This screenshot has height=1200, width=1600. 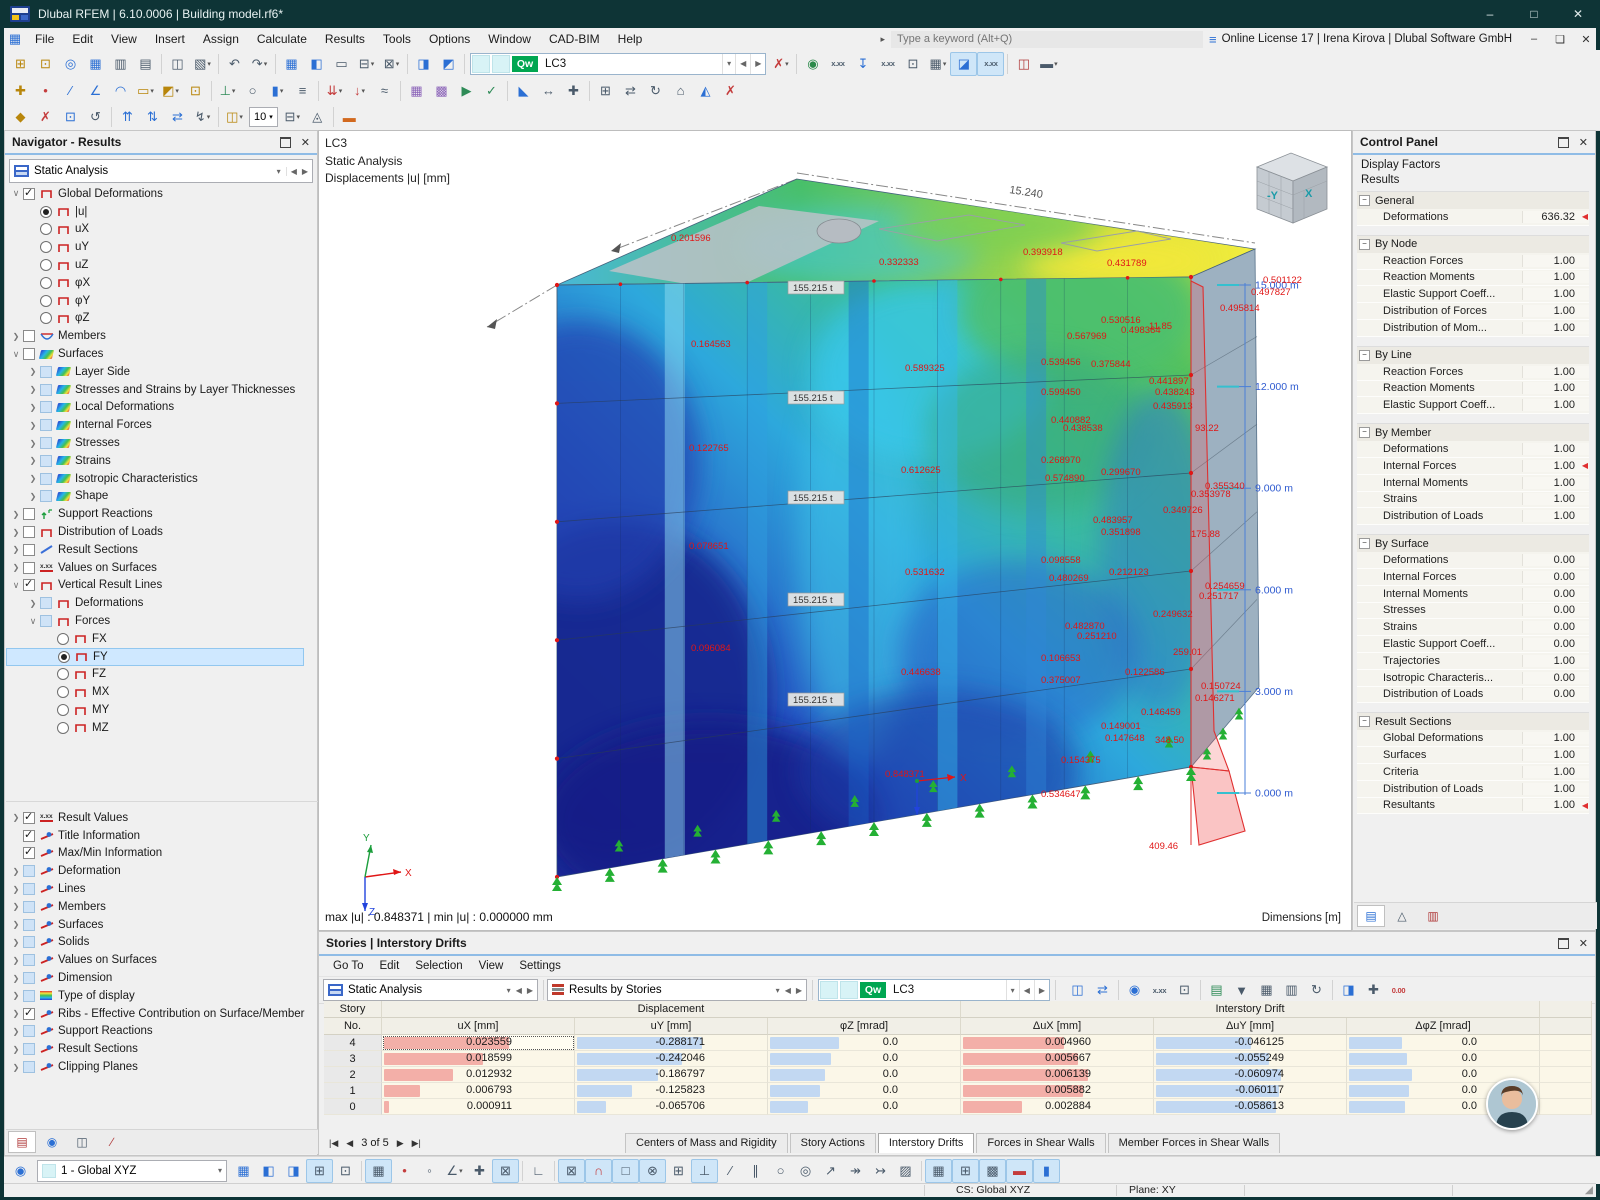 I want to click on menu-file: File, so click(x=44, y=39).